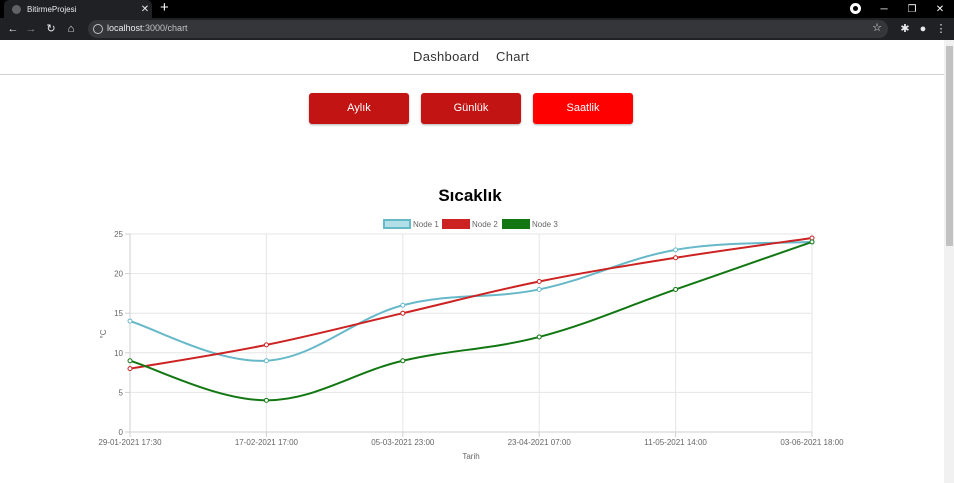 The width and height of the screenshot is (954, 483). I want to click on forward-arrow-icon: →, so click(31, 29).